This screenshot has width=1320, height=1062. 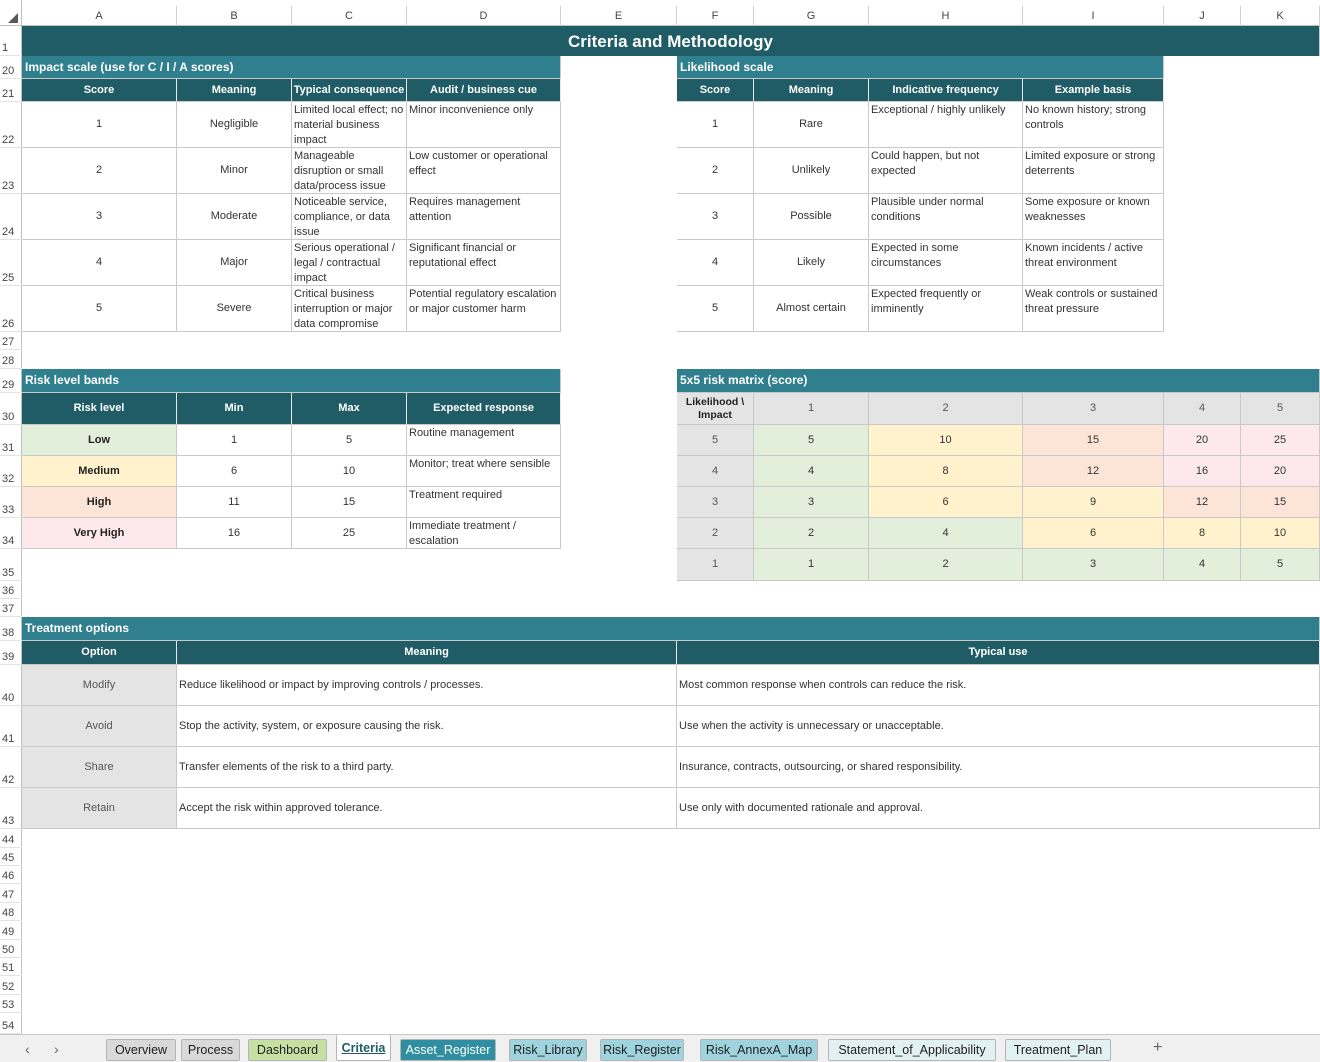 I want to click on row-header-48: 48, so click(x=11, y=912).